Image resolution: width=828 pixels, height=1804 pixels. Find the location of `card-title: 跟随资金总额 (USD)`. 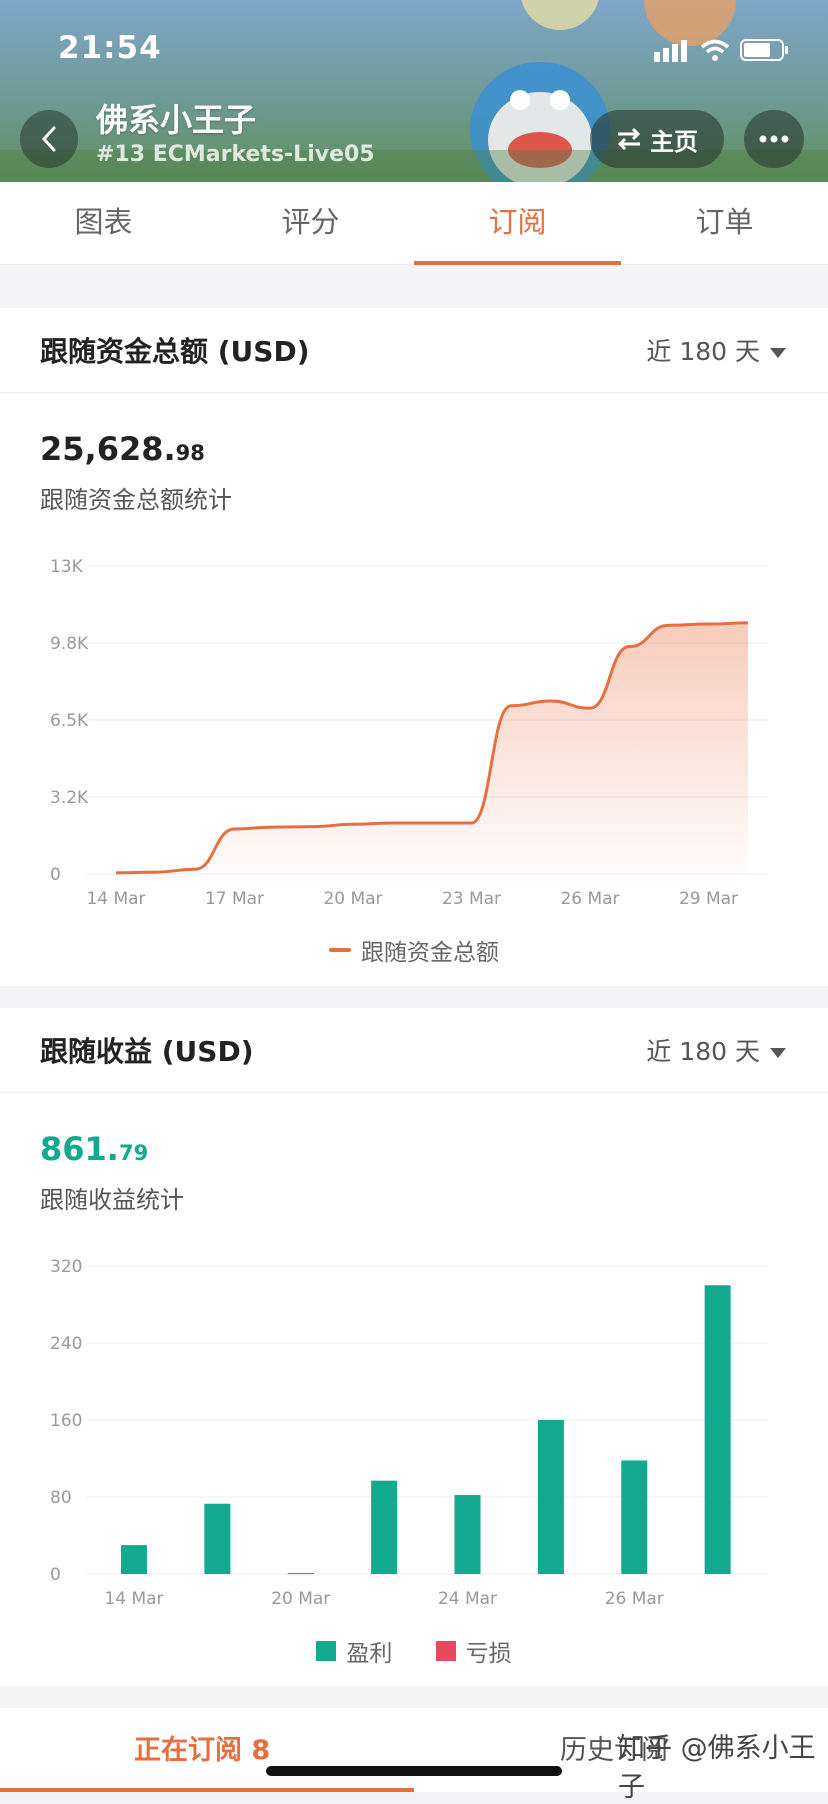

card-title: 跟随资金总额 (USD) is located at coordinates (175, 351).